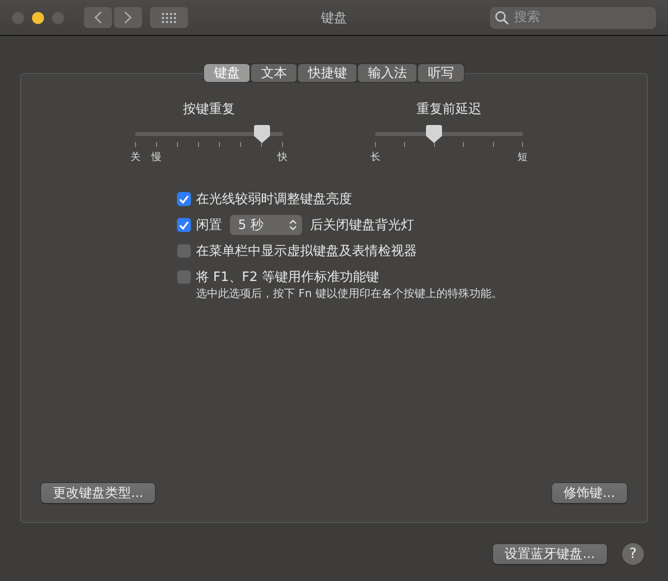 The image size is (668, 581). What do you see at coordinates (334, 18) in the screenshot?
I see `window-title: 键盘` at bounding box center [334, 18].